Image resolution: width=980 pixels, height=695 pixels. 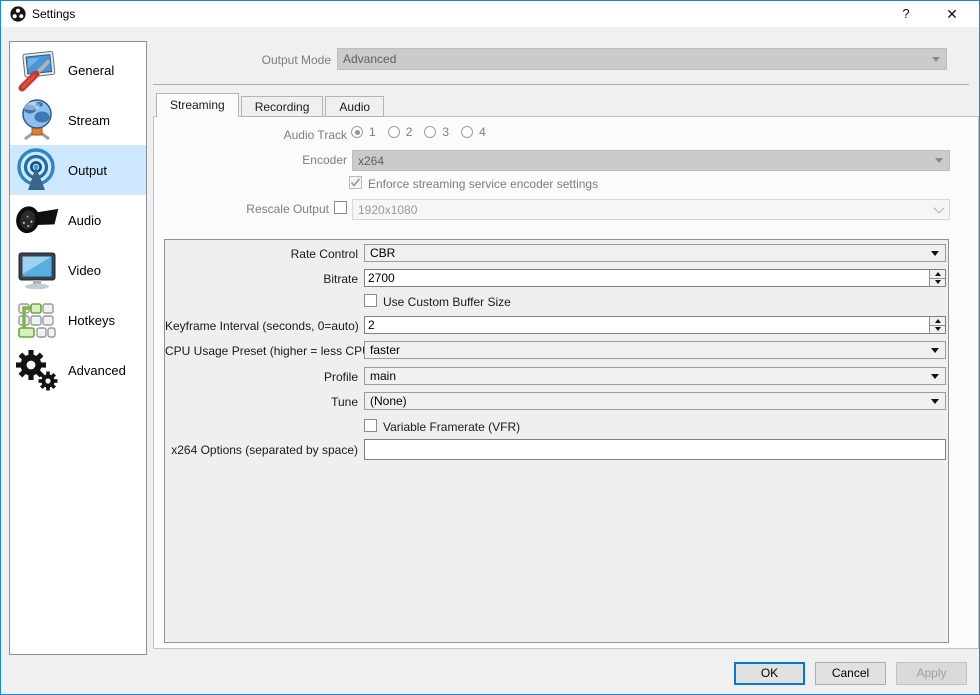 What do you see at coordinates (36, 169) in the screenshot?
I see `output-icon` at bounding box center [36, 169].